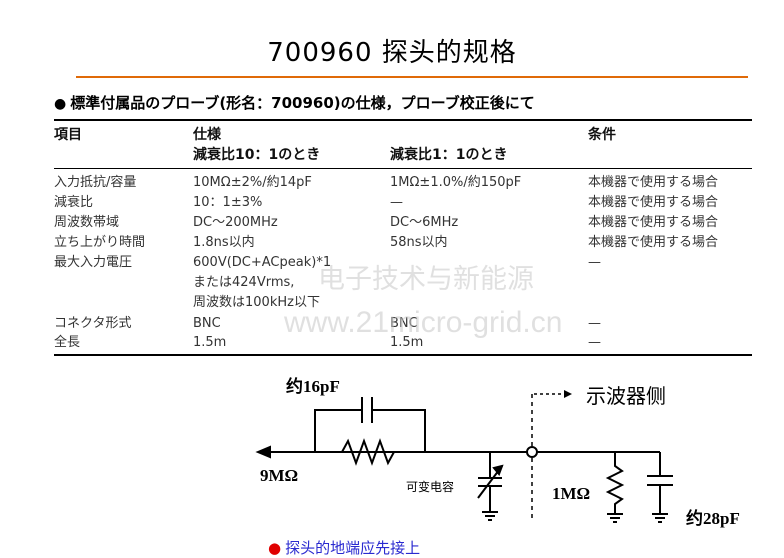  Describe the element at coordinates (87, 222) in the screenshot. I see `row-item: 周波数帯域` at that location.